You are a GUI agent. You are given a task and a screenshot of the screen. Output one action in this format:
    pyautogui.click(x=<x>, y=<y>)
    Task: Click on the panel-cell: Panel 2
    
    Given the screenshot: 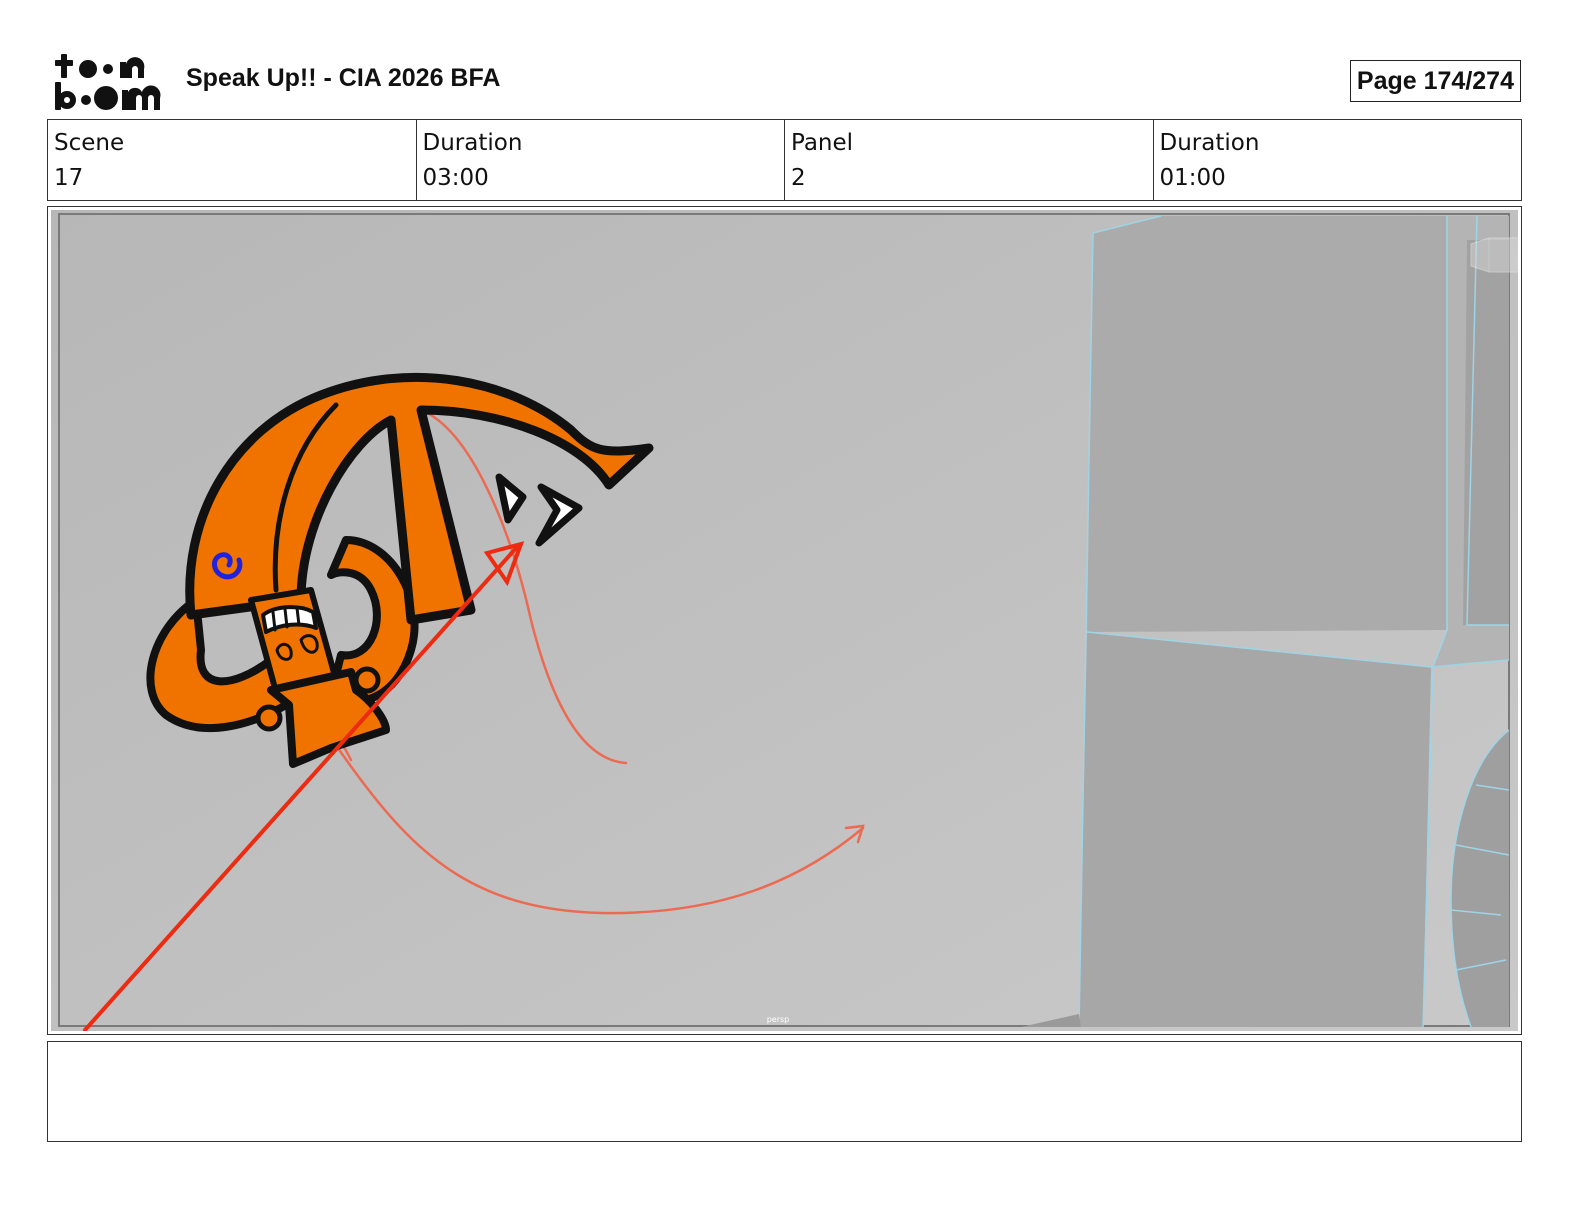 What is the action you would take?
    pyautogui.click(x=968, y=160)
    